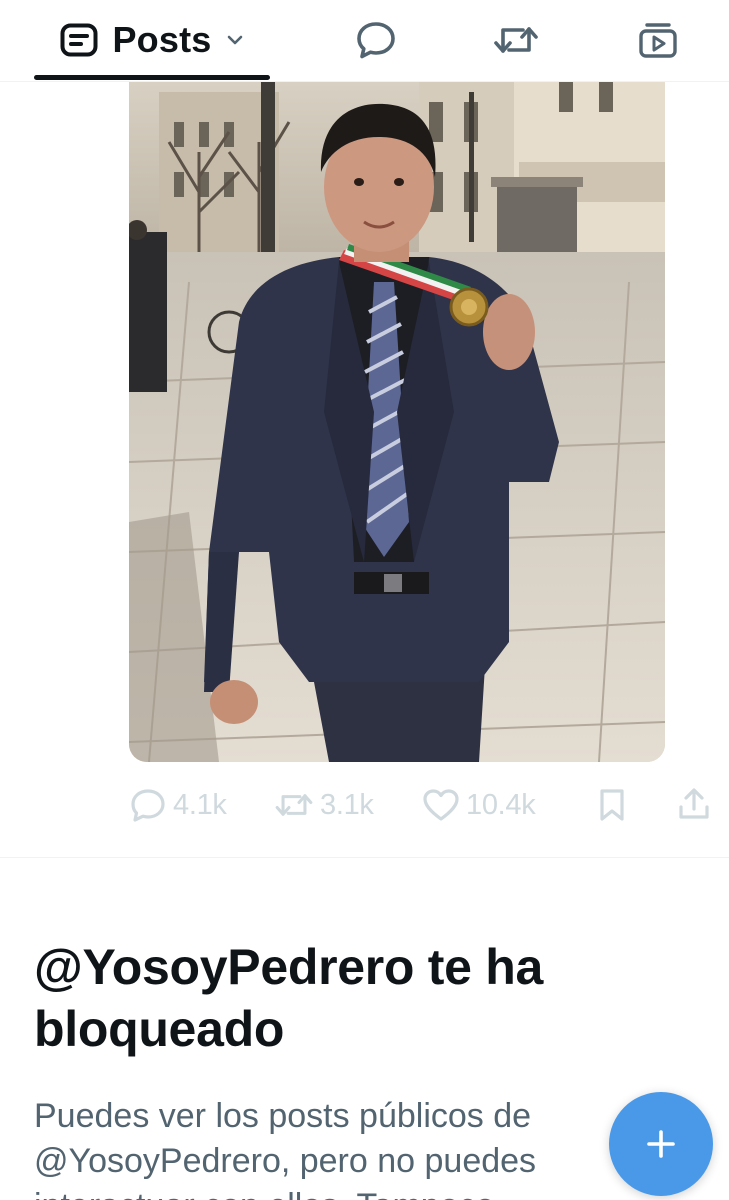 The image size is (729, 1200). I want to click on tab-posts: Posts, so click(152, 40).